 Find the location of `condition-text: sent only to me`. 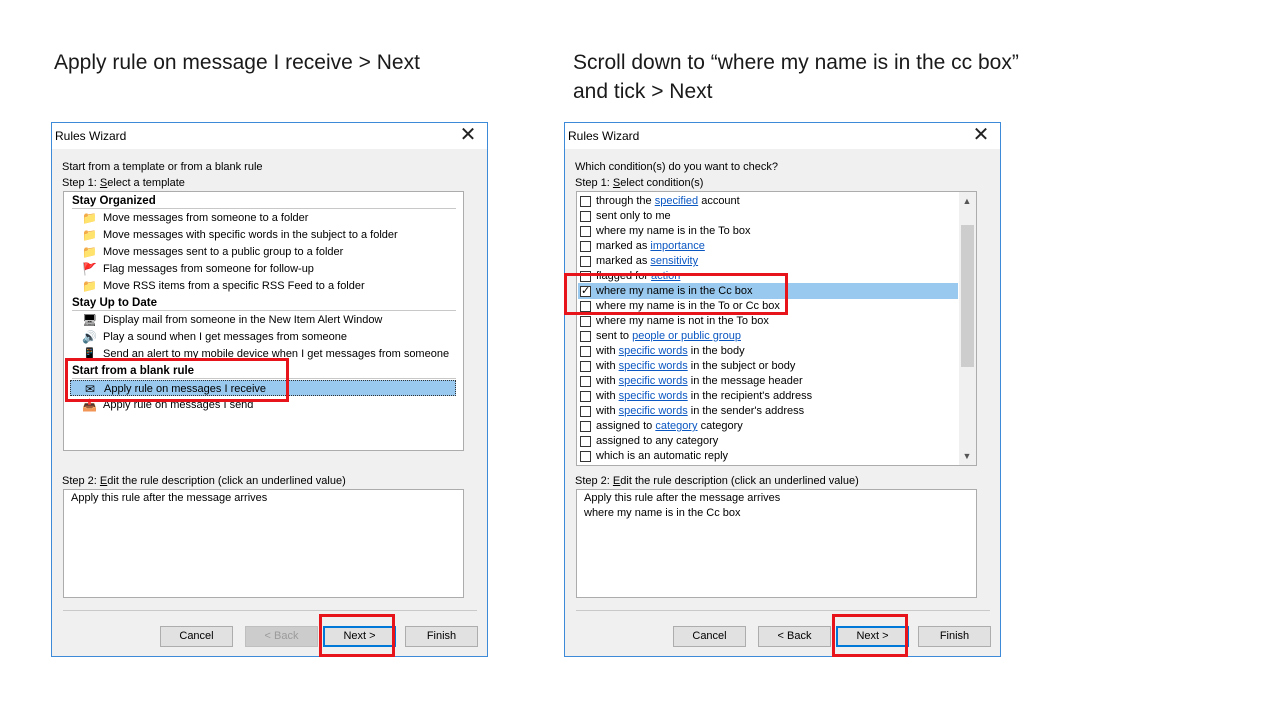

condition-text: sent only to me is located at coordinates (633, 216).